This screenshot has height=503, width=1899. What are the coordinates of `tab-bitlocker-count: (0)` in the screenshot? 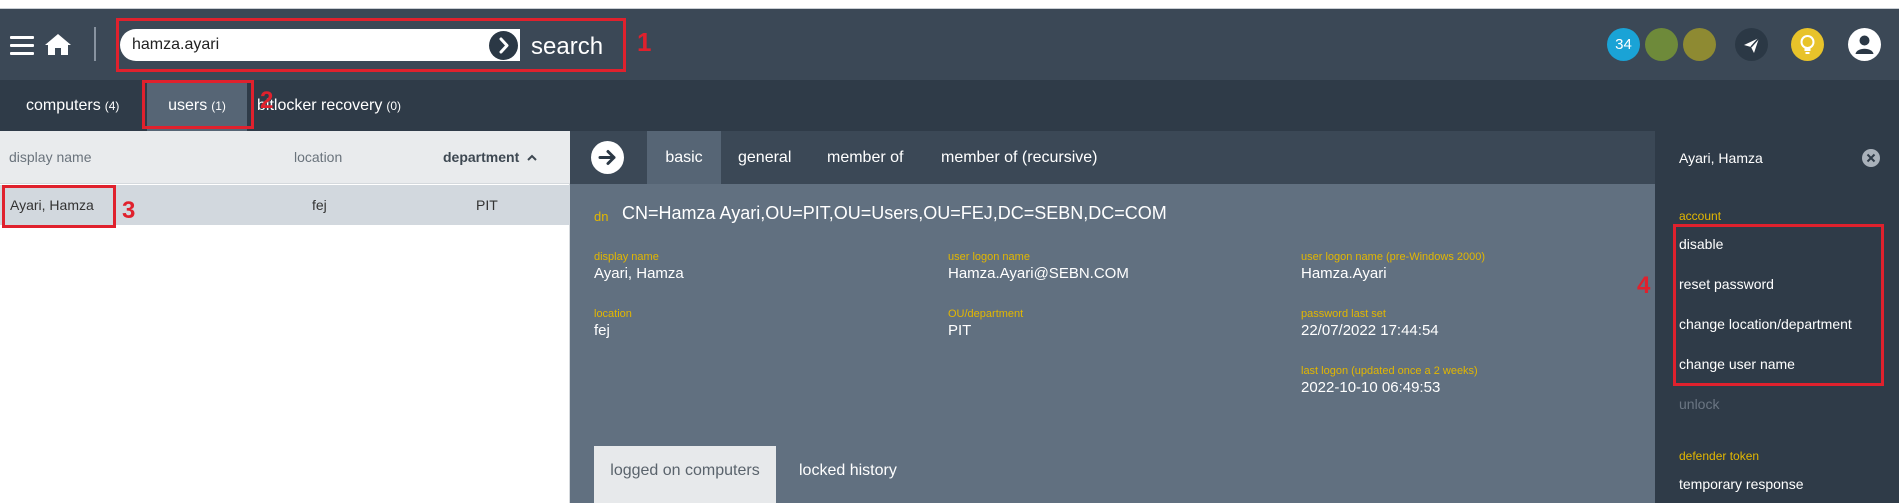 It's located at (394, 106).